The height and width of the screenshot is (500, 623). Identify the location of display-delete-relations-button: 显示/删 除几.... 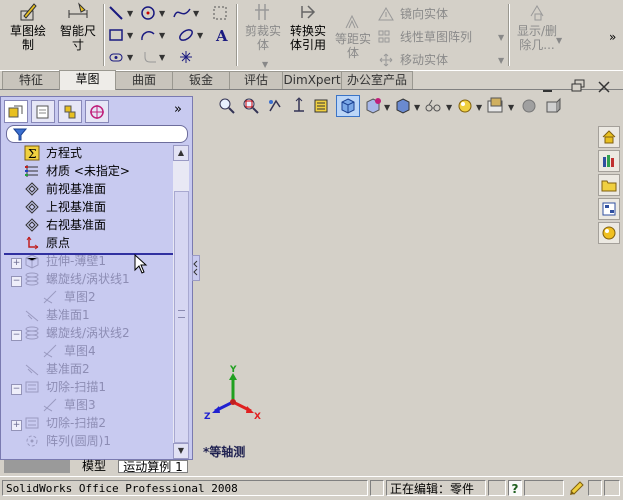
(537, 27).